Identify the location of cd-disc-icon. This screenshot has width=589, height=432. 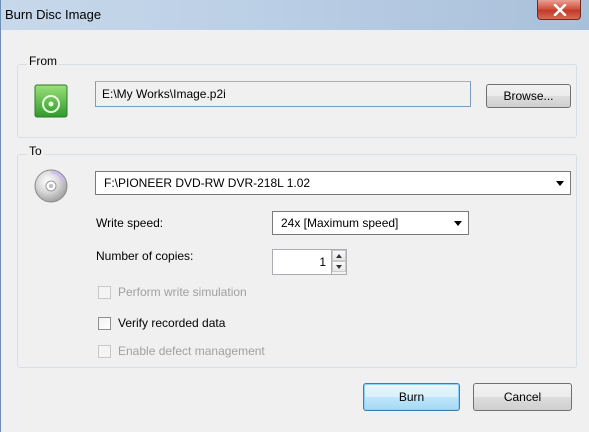
(51, 186).